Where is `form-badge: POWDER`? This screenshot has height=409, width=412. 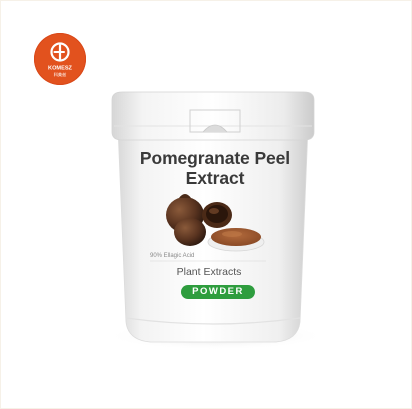
form-badge: POWDER is located at coordinates (218, 292).